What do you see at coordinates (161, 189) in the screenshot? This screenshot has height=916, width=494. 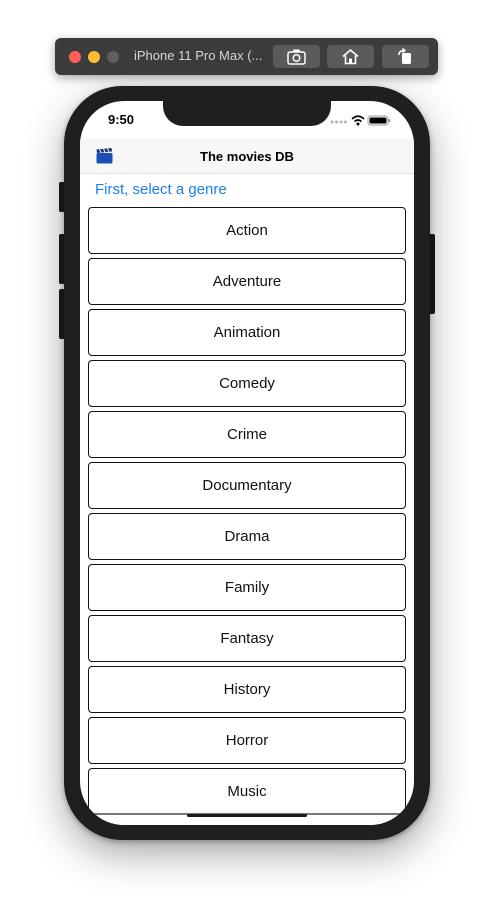 I see `genre-prompt: First, select a genre` at bounding box center [161, 189].